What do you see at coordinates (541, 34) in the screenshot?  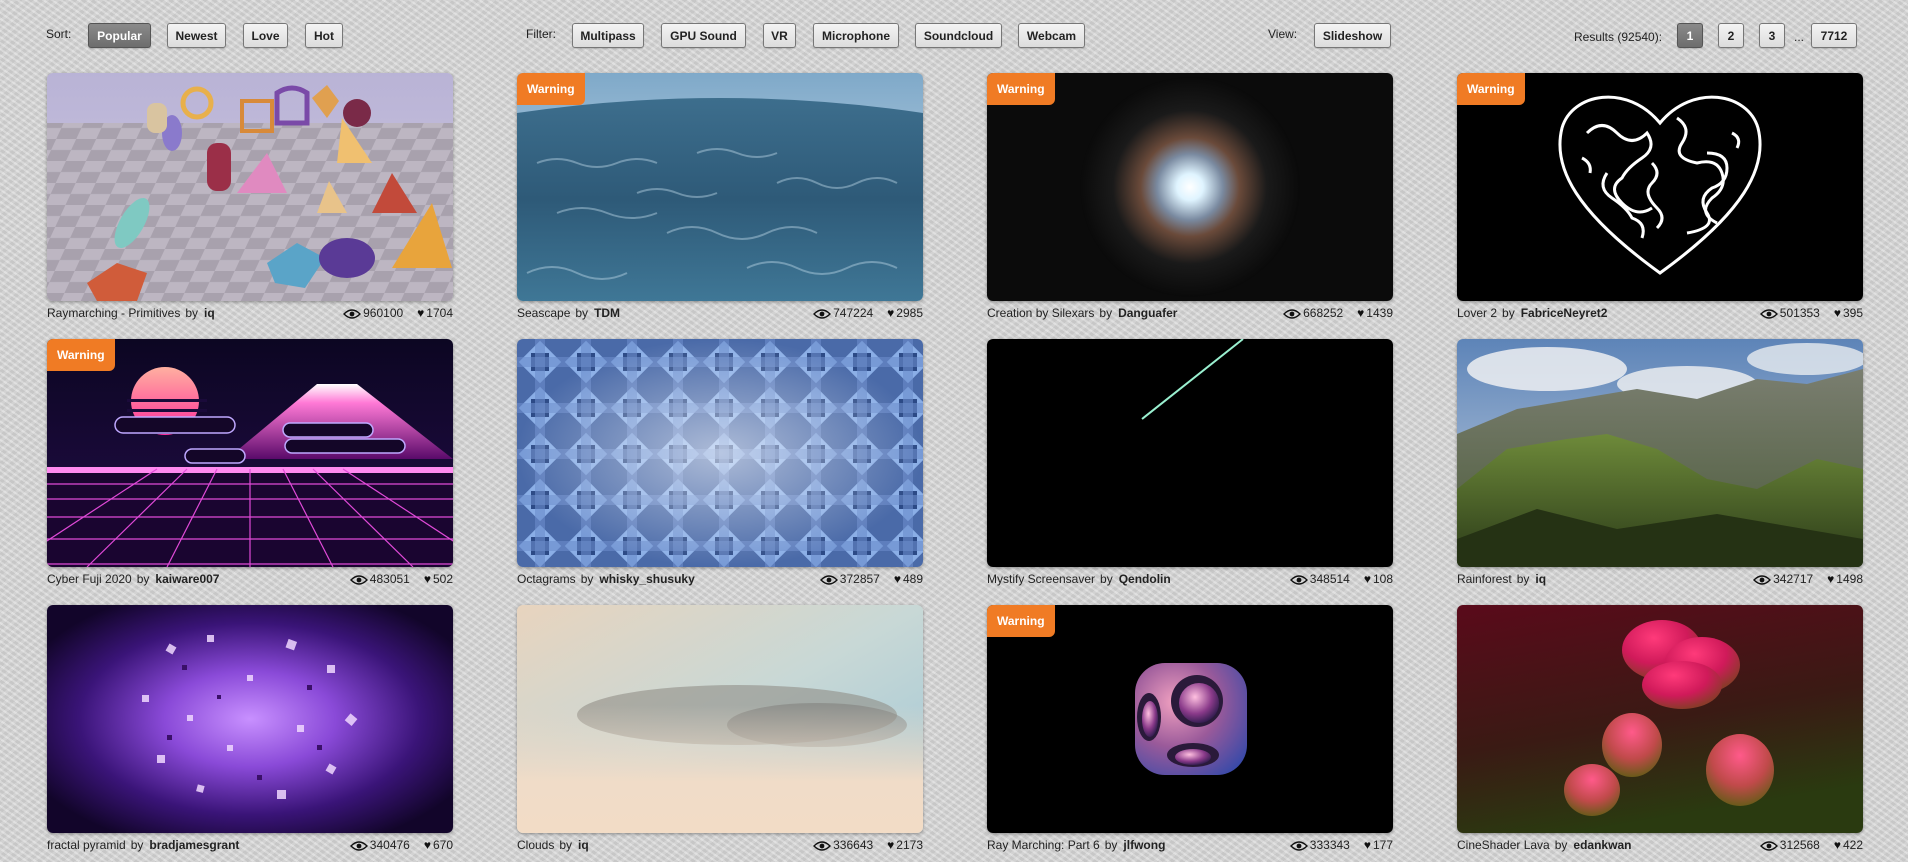 I see `filter-label: Filter:` at bounding box center [541, 34].